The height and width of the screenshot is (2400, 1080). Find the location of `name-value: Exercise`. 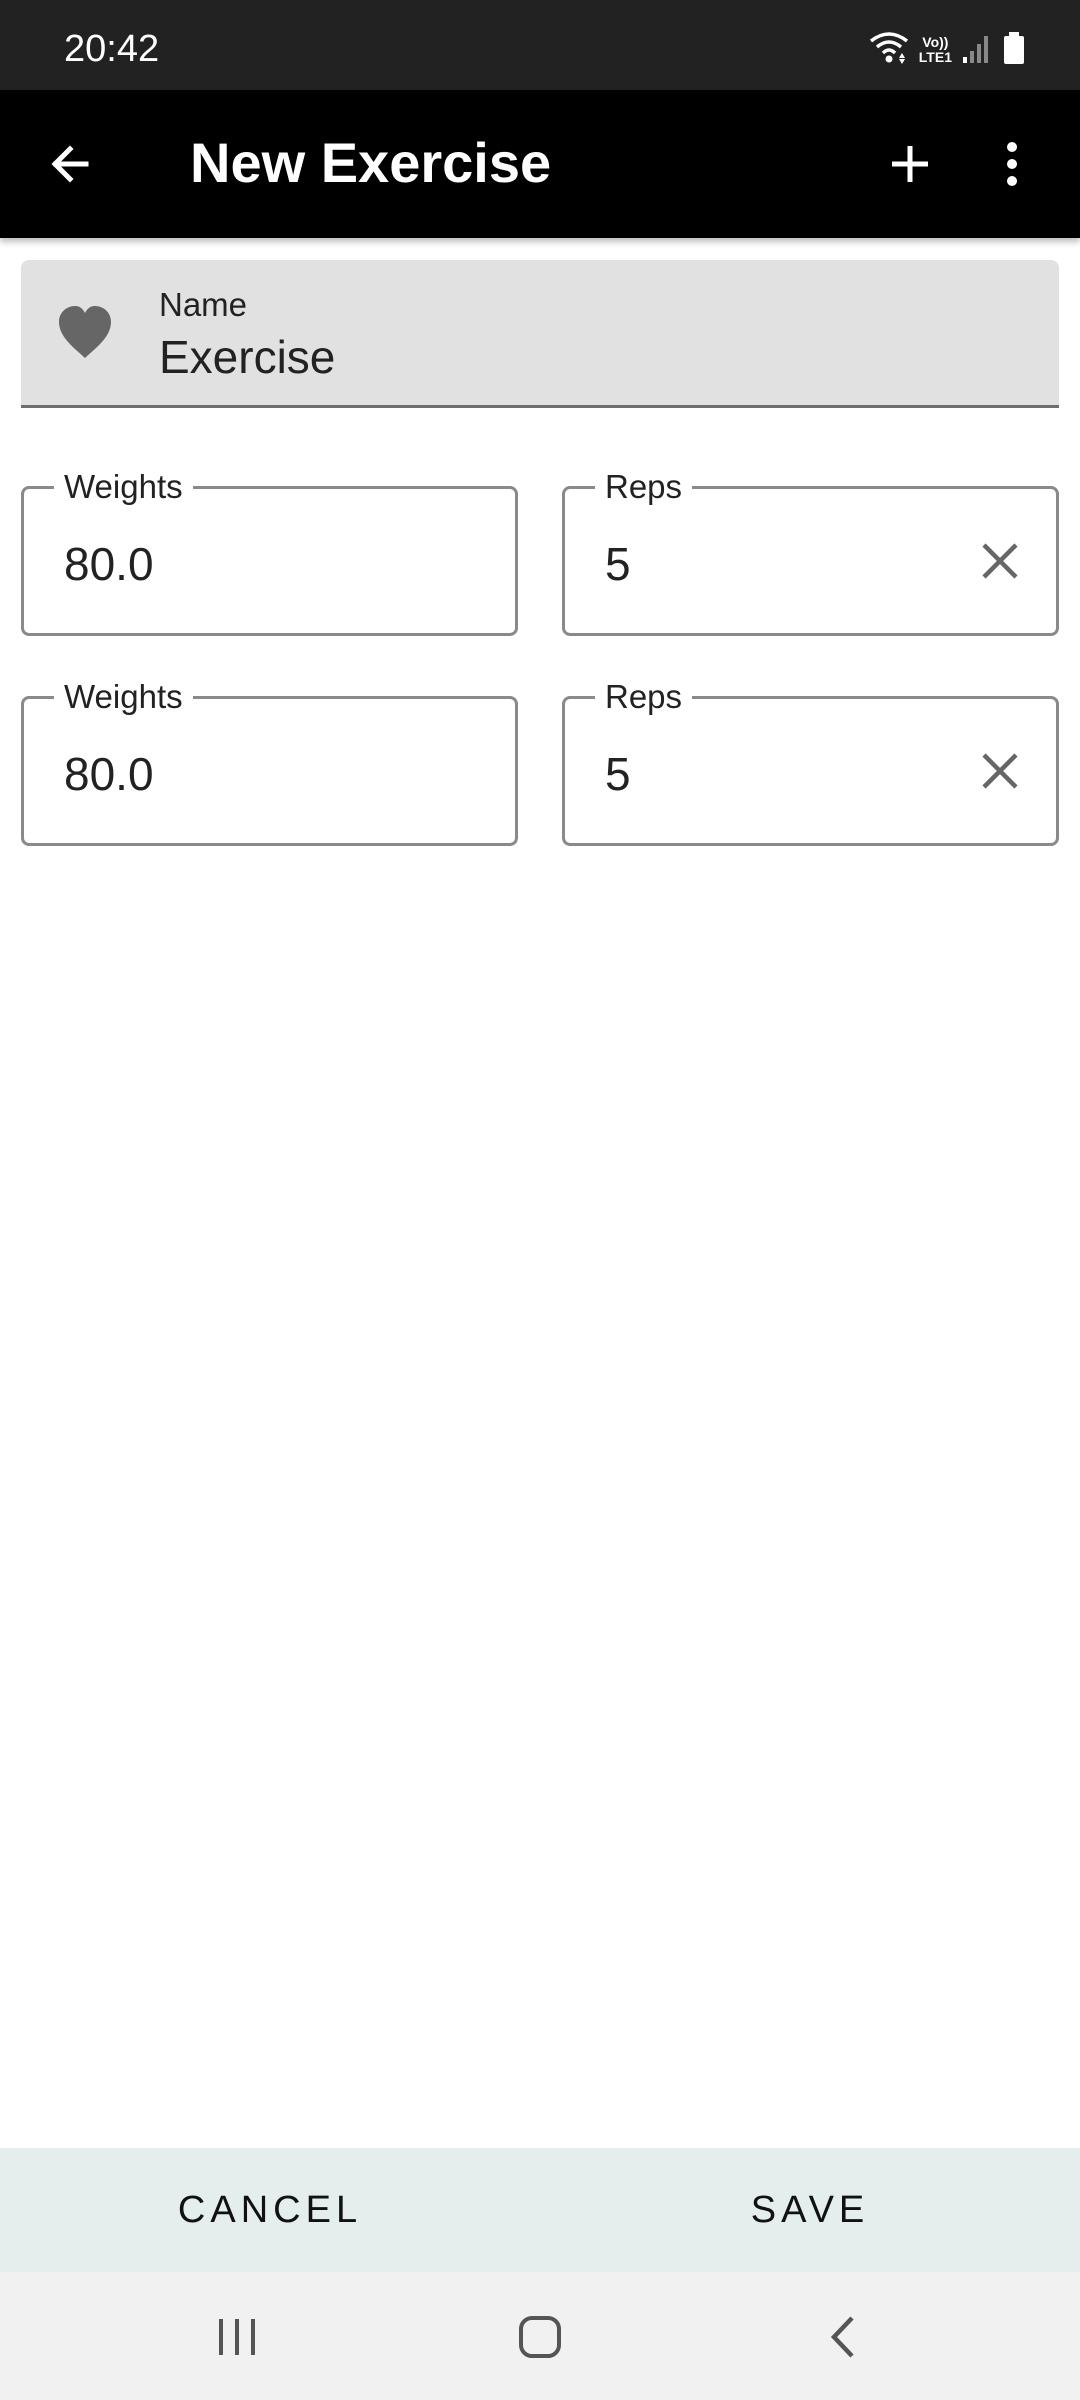

name-value: Exercise is located at coordinates (247, 357).